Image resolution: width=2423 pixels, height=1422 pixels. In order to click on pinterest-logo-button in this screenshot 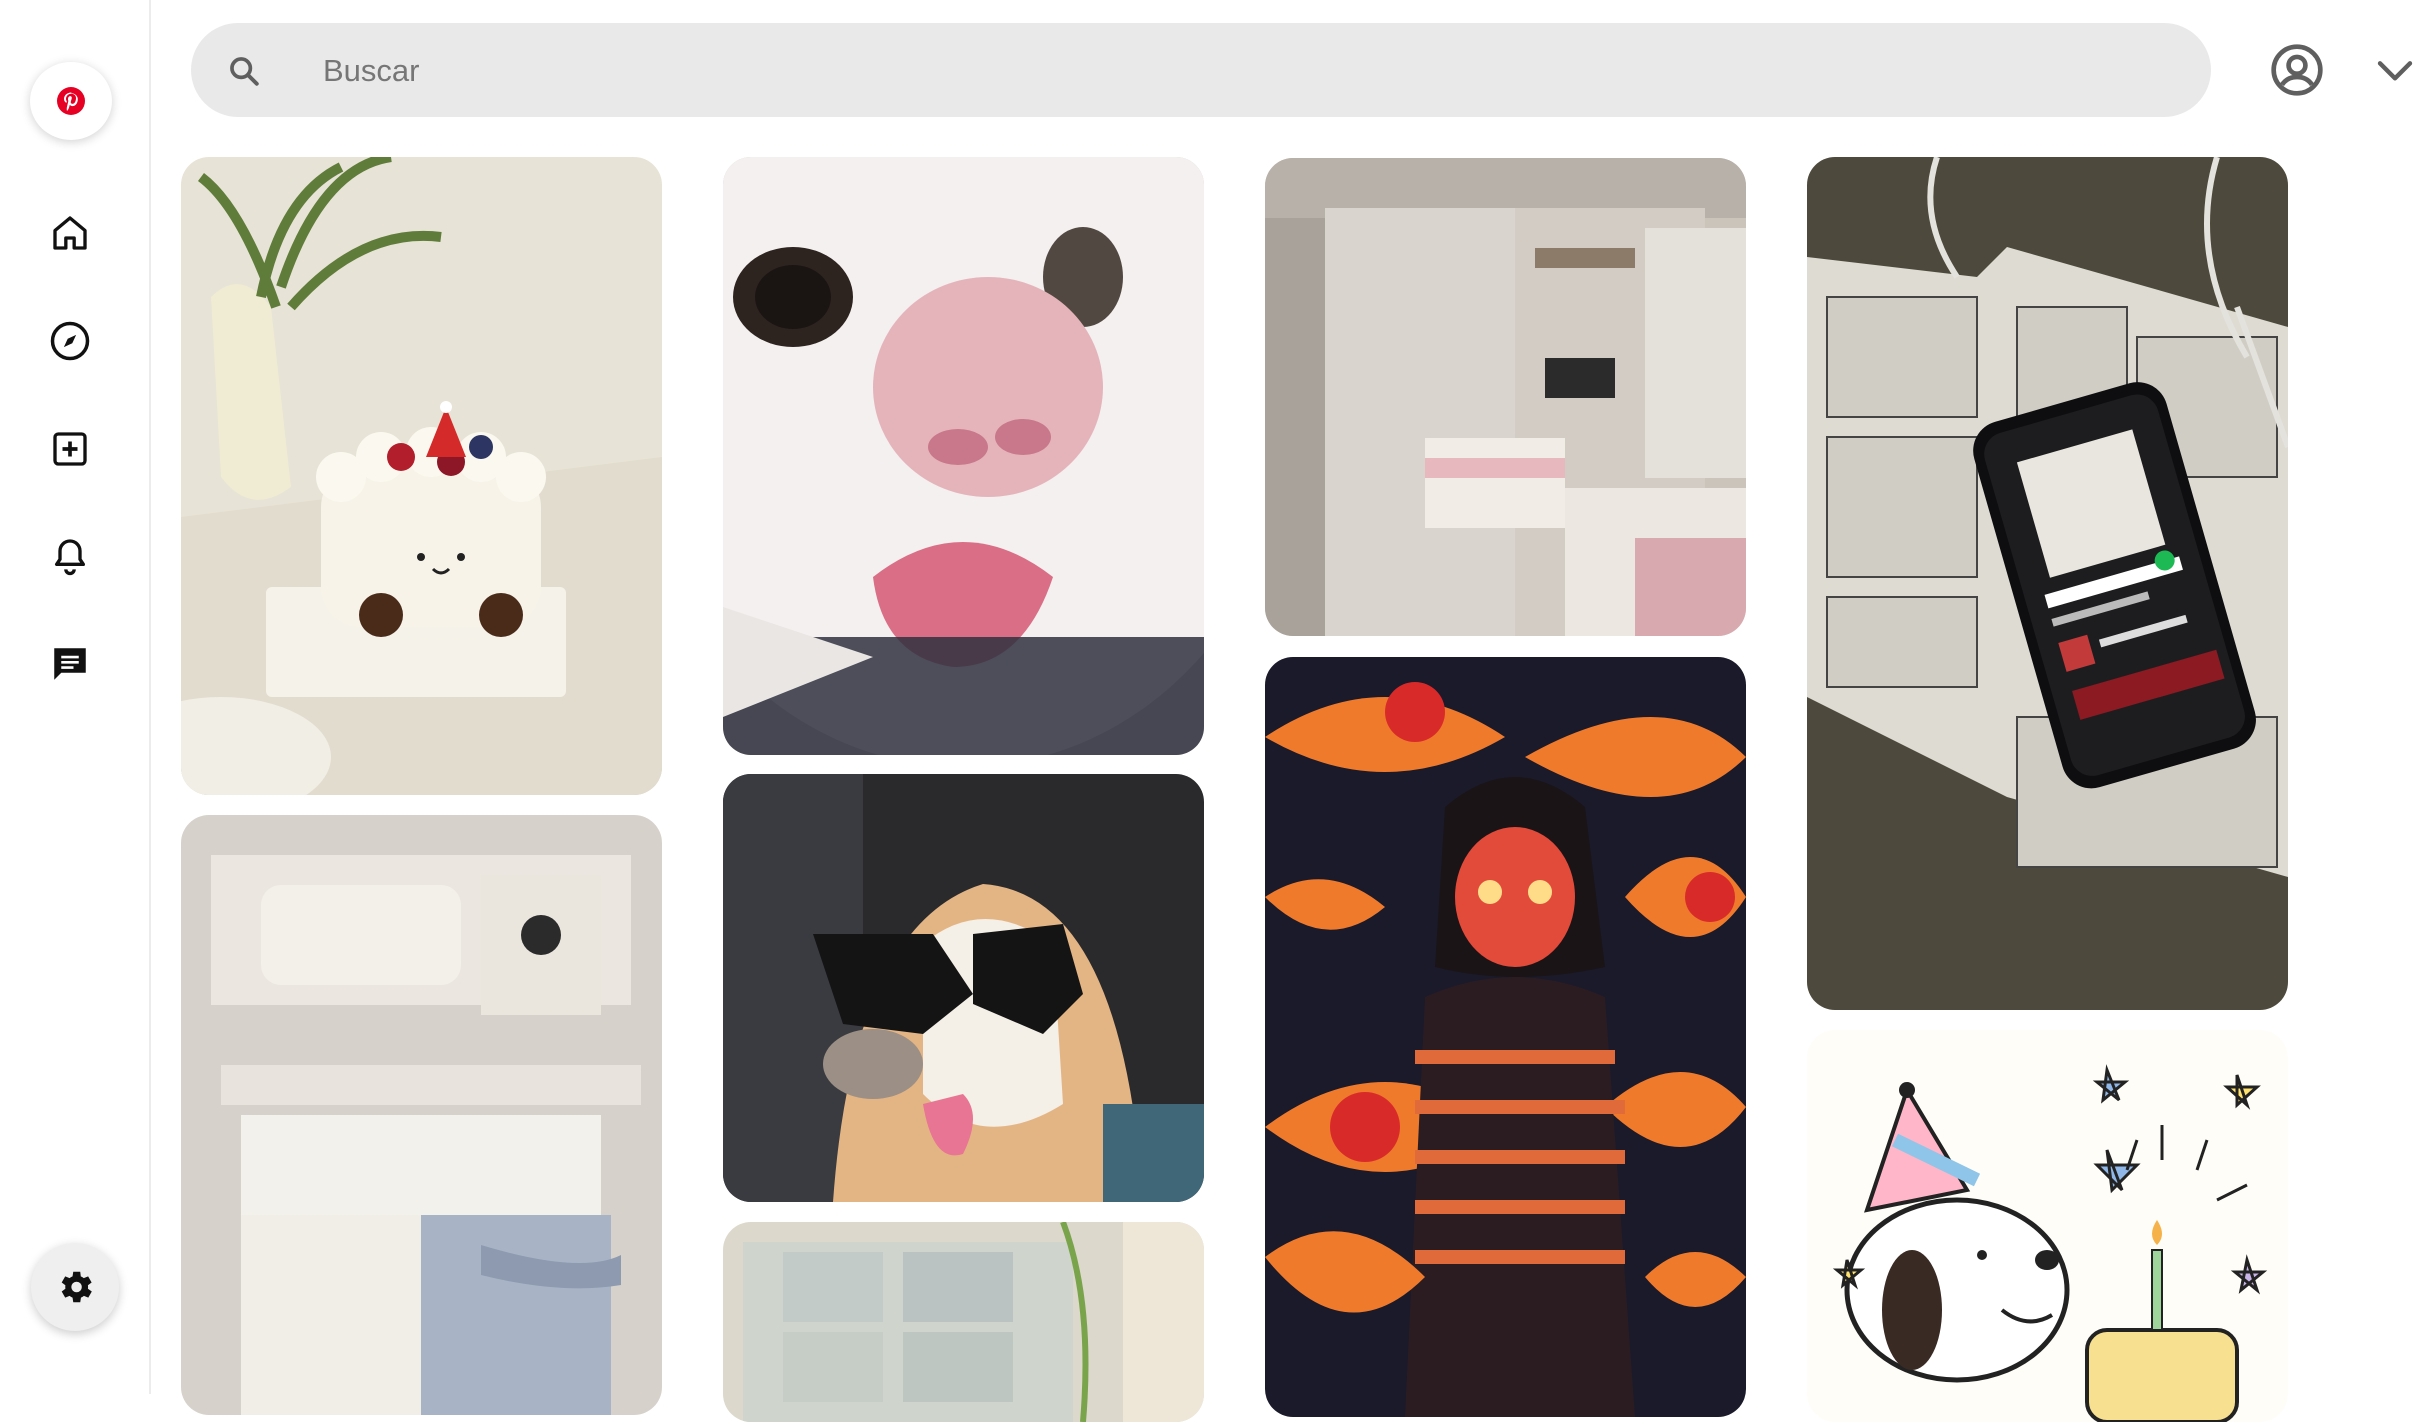, I will do `click(71, 101)`.